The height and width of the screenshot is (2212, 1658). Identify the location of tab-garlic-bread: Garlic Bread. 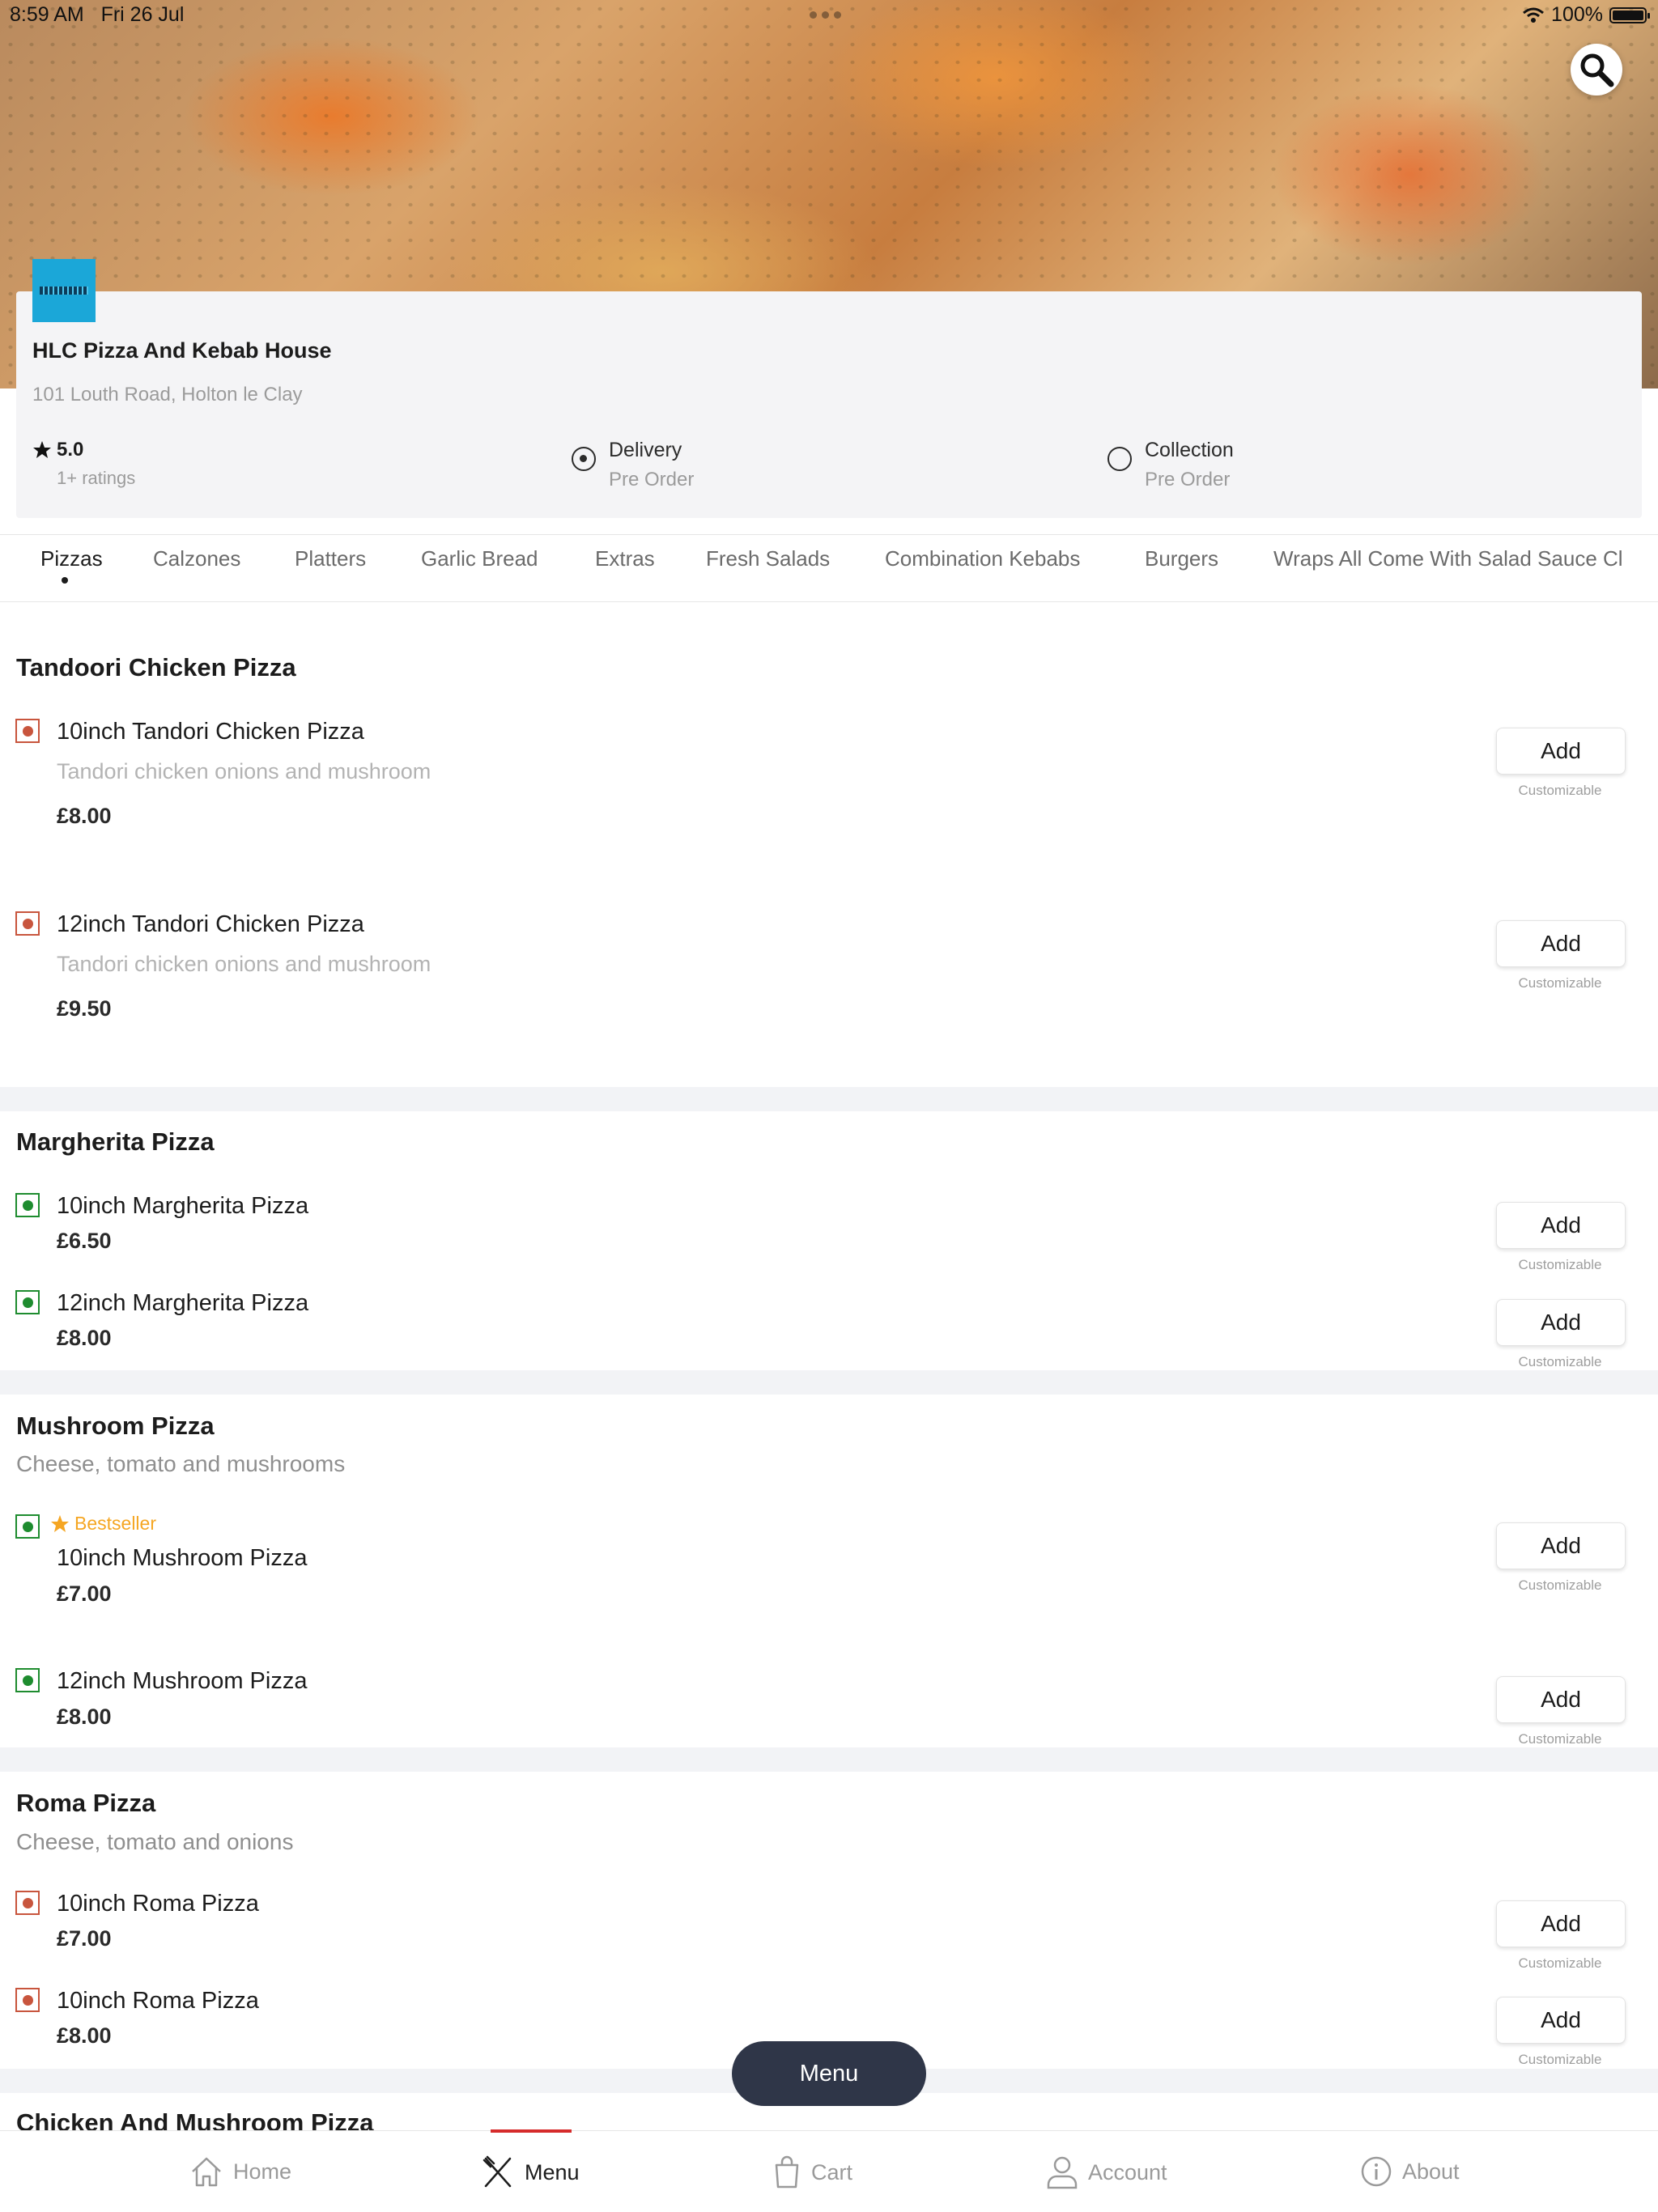
(479, 558).